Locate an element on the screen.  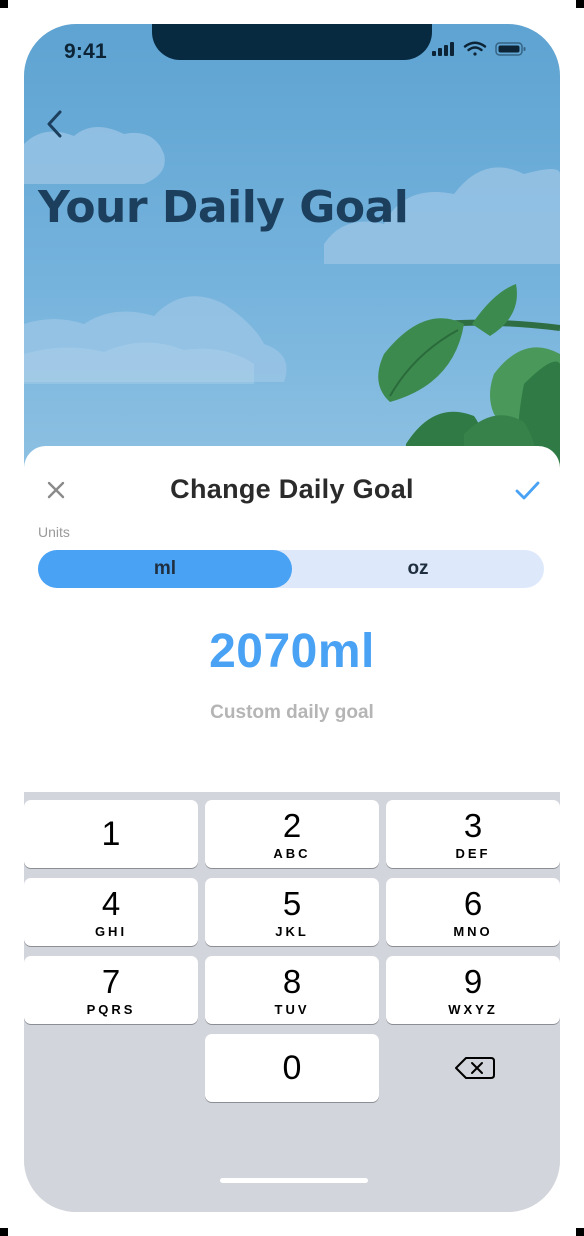
cellular-signal-icon is located at coordinates (443, 49).